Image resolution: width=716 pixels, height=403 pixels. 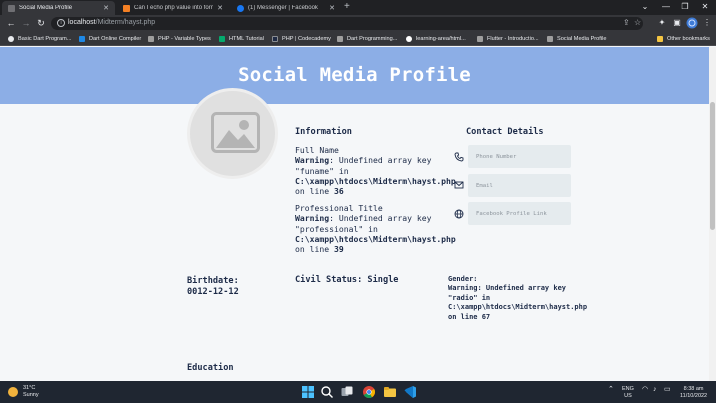 What do you see at coordinates (712, 166) in the screenshot?
I see `scrollbar-thumb` at bounding box center [712, 166].